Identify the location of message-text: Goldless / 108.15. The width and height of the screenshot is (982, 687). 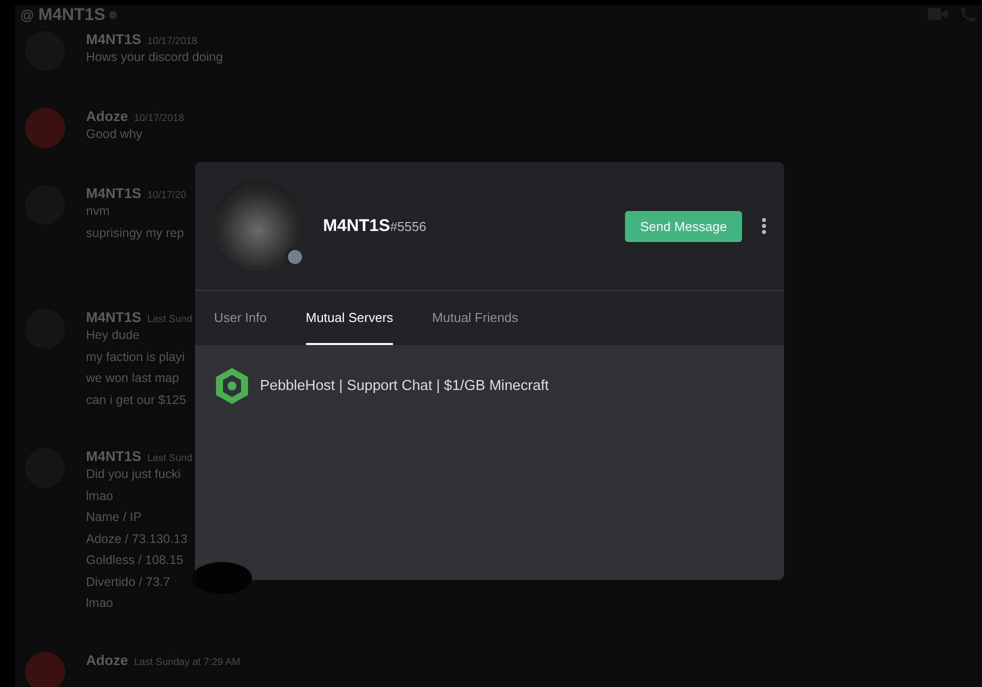
(135, 560).